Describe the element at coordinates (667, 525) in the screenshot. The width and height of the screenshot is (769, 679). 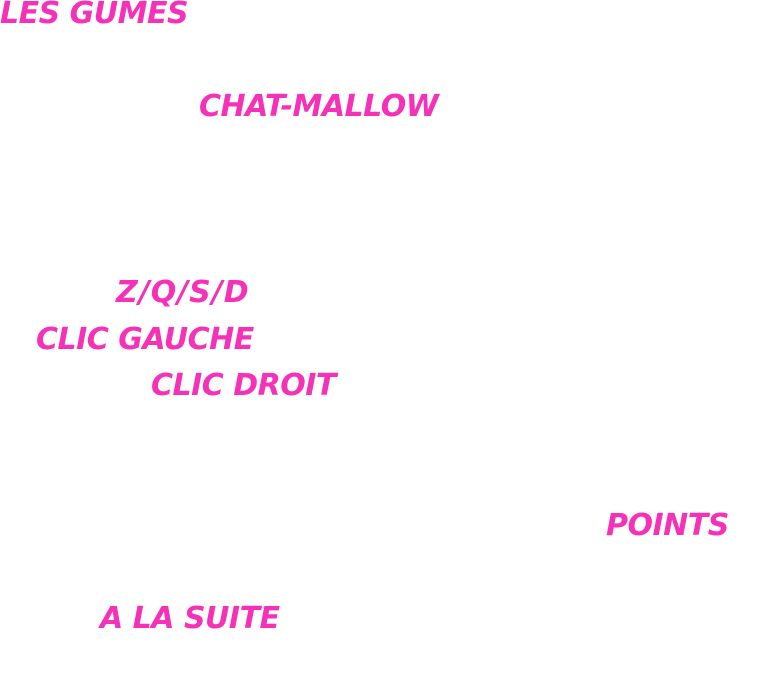
I see `points-label: POINTS` at that location.